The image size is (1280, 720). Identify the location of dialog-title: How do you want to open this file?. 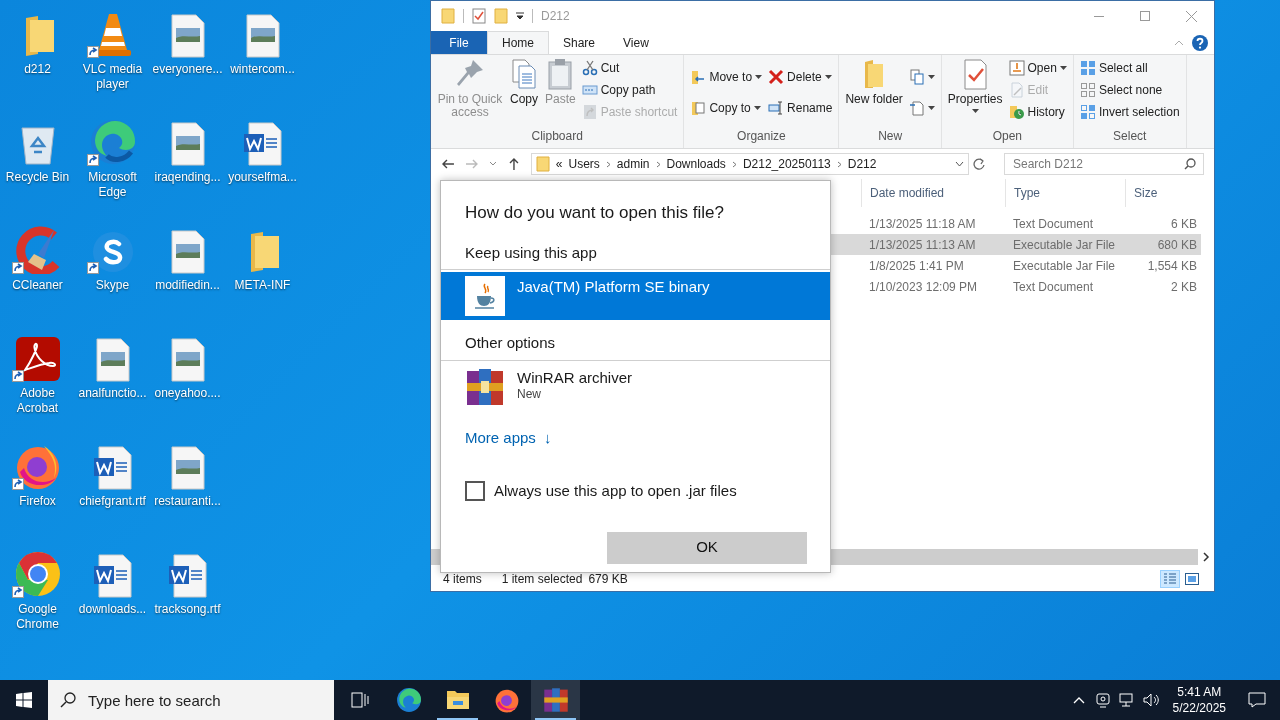
(594, 213).